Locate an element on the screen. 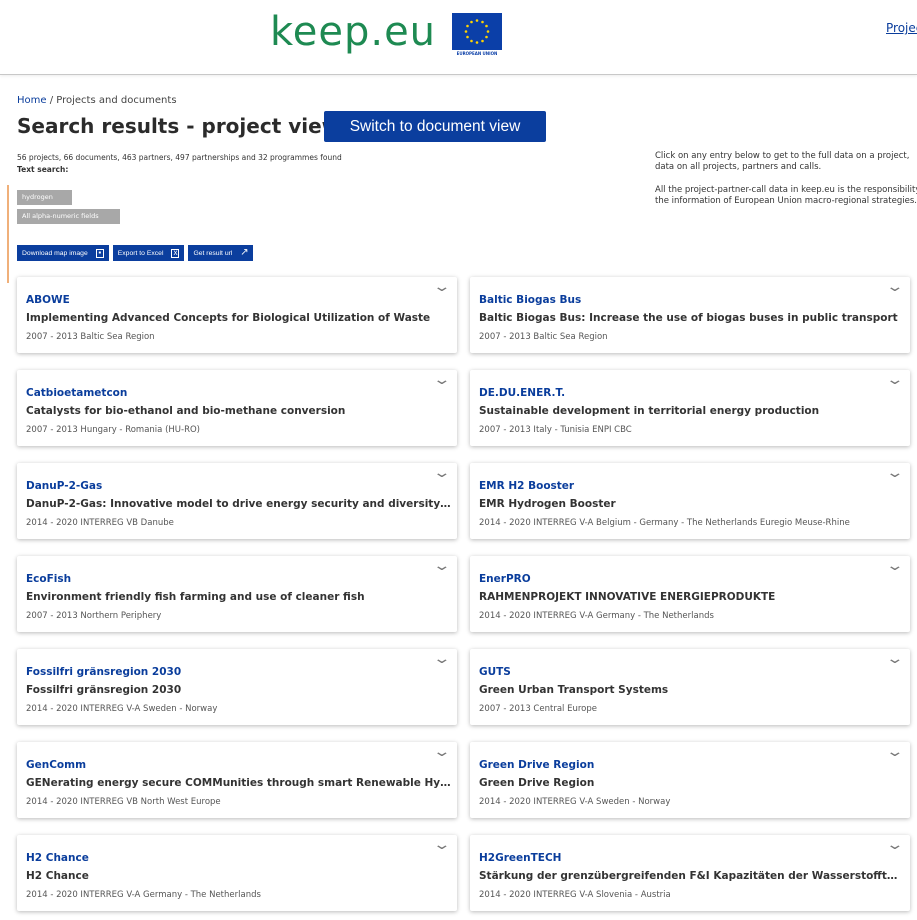  project-acronym-link: EMR H2 Booster is located at coordinates (526, 486).